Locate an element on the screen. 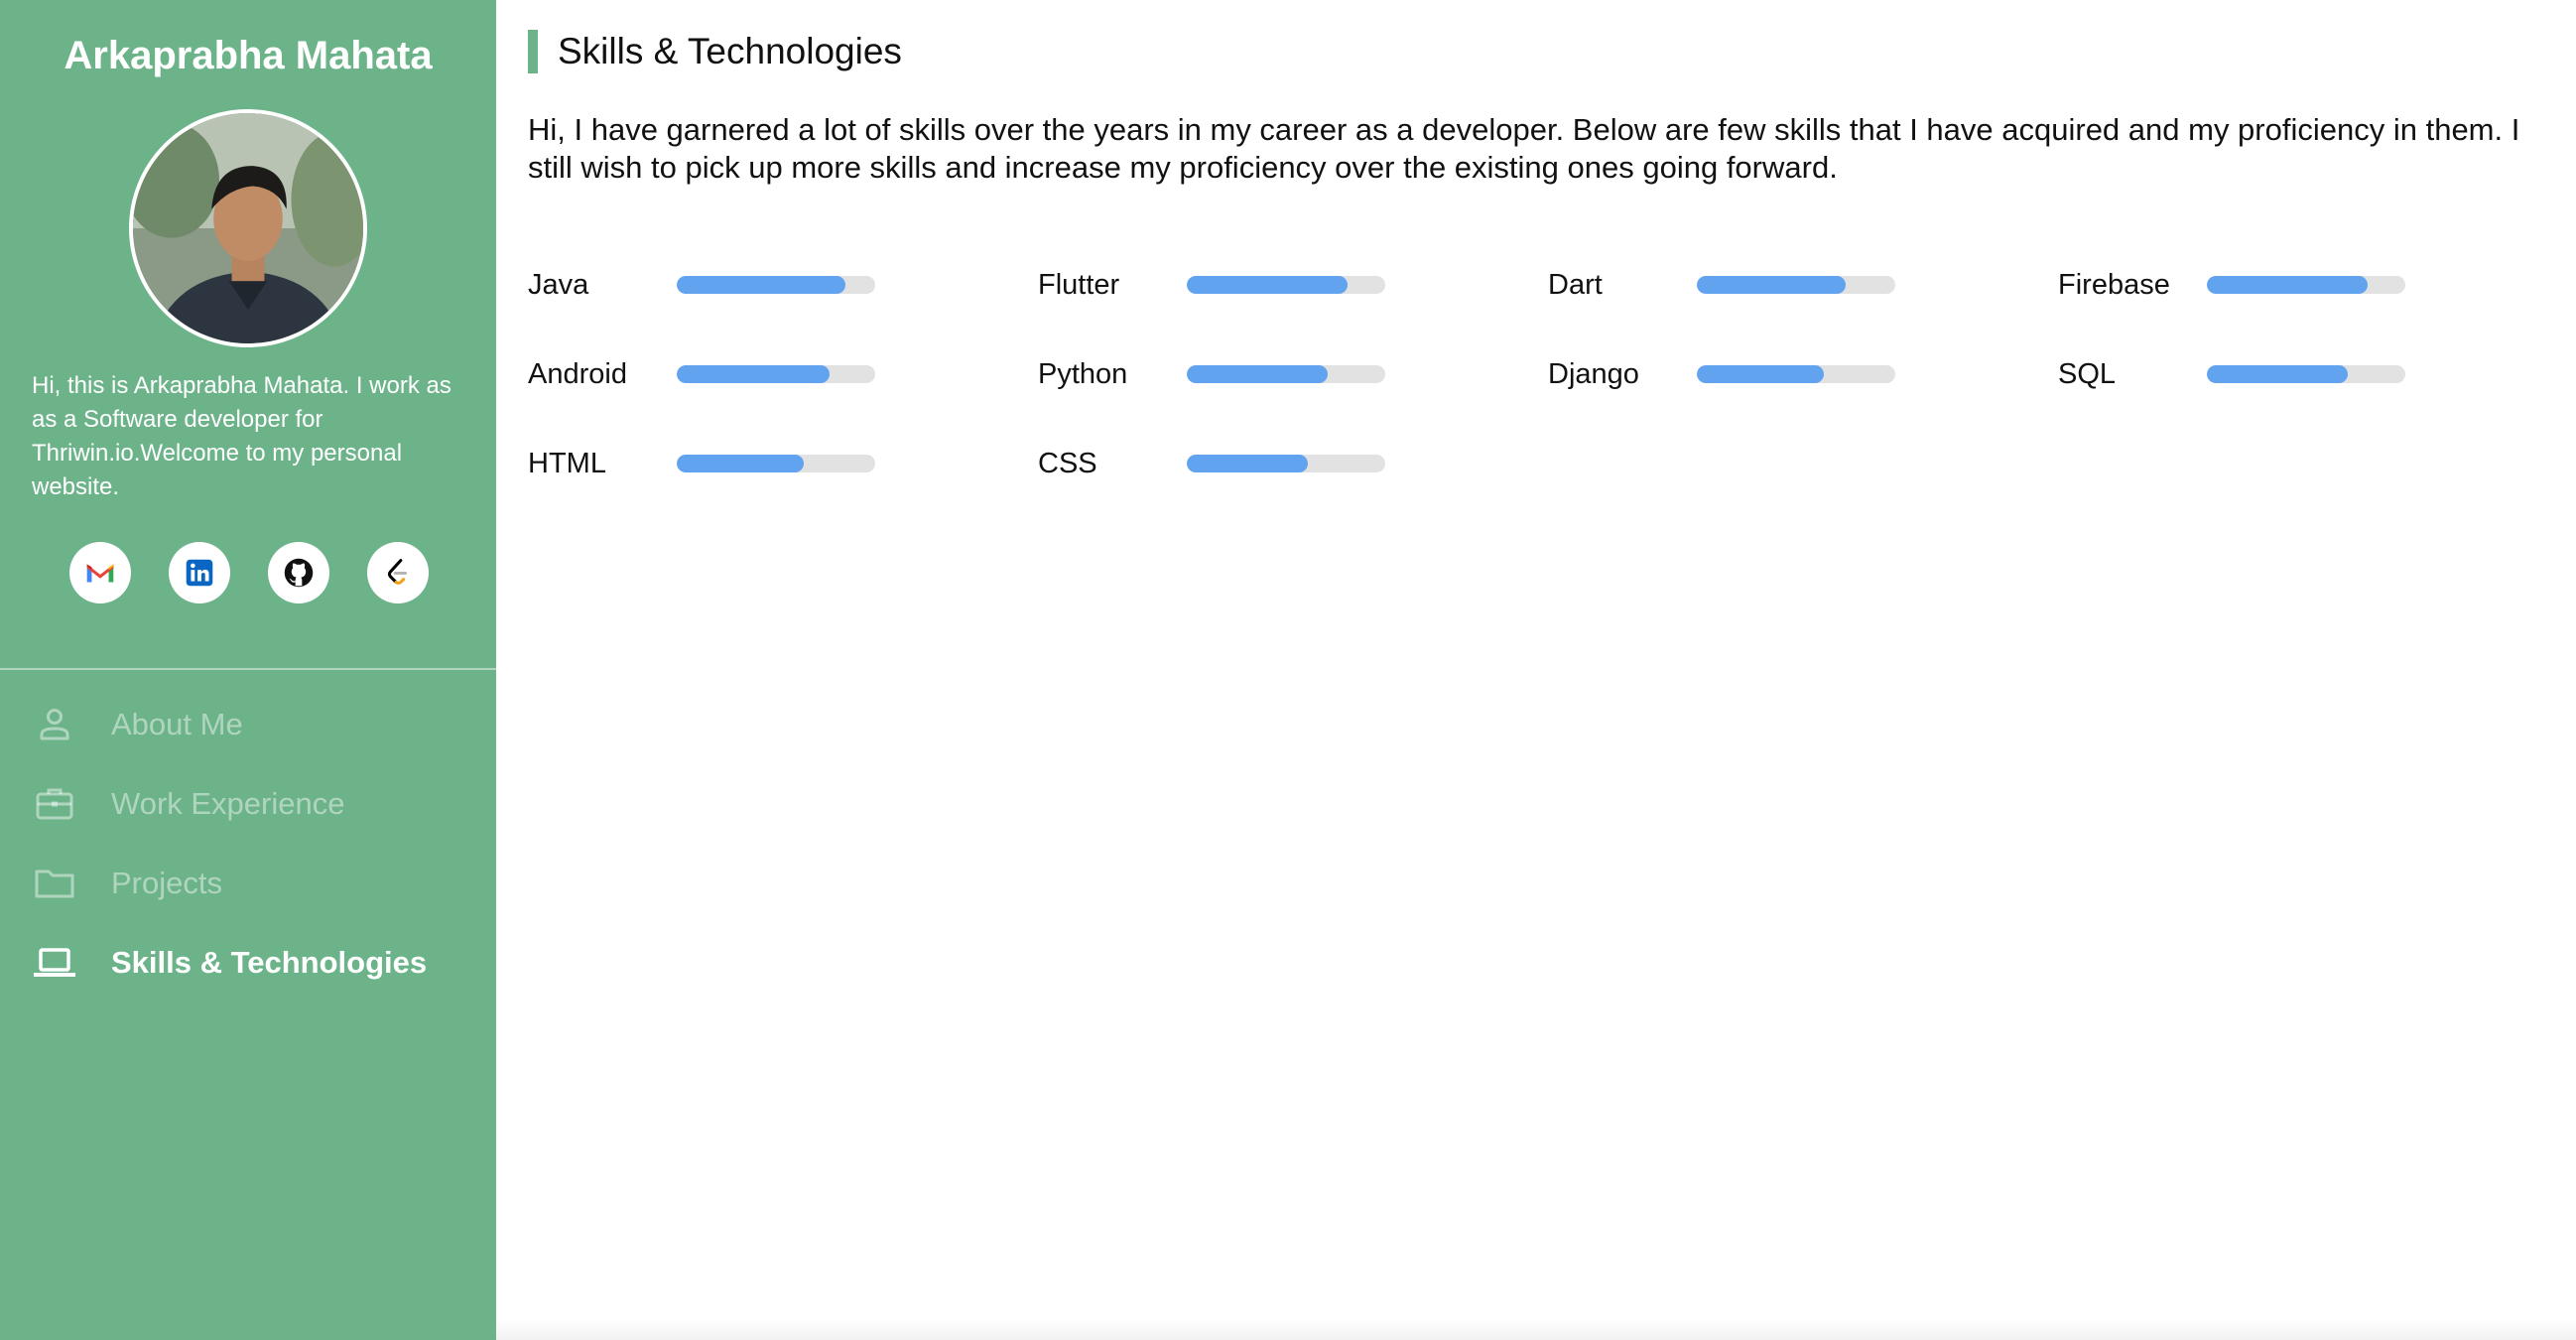 This screenshot has width=2576, height=1340. person-icon is located at coordinates (55, 724).